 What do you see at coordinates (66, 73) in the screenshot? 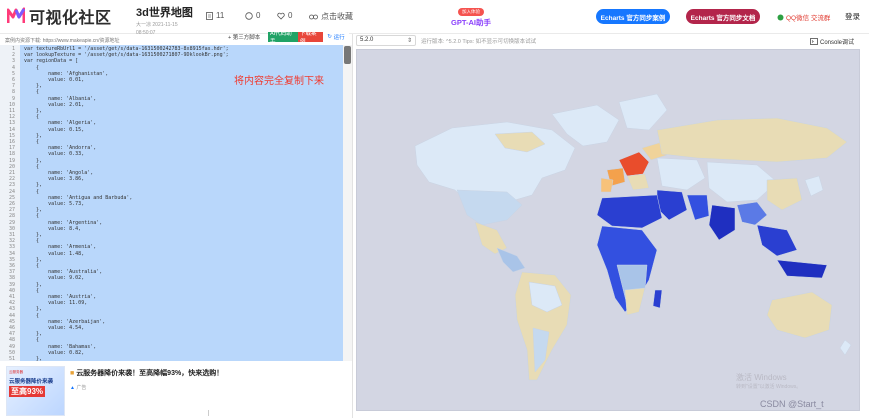
I see `code-text: name: 'Afghanistan',` at bounding box center [66, 73].